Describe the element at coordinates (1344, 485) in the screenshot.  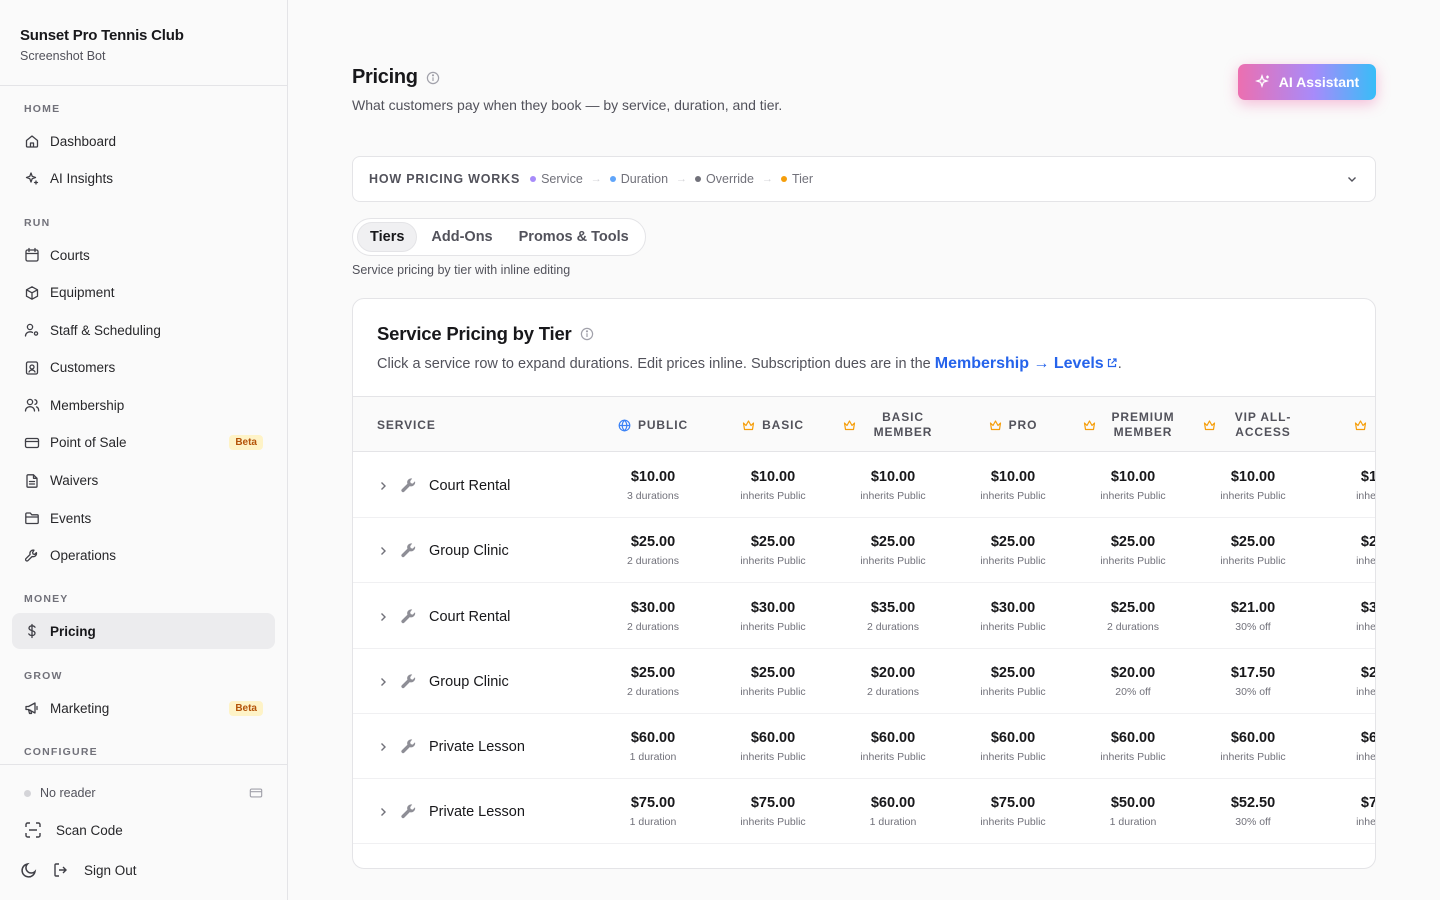
I see `price-cell: $10 inherits` at that location.